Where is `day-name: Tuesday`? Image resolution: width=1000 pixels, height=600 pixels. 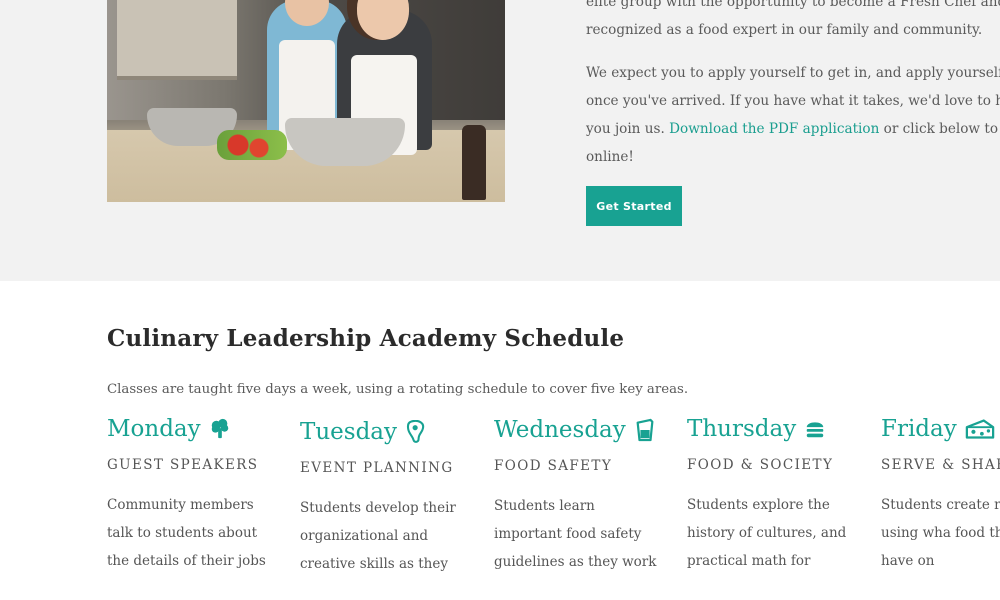
day-name: Tuesday is located at coordinates (348, 432).